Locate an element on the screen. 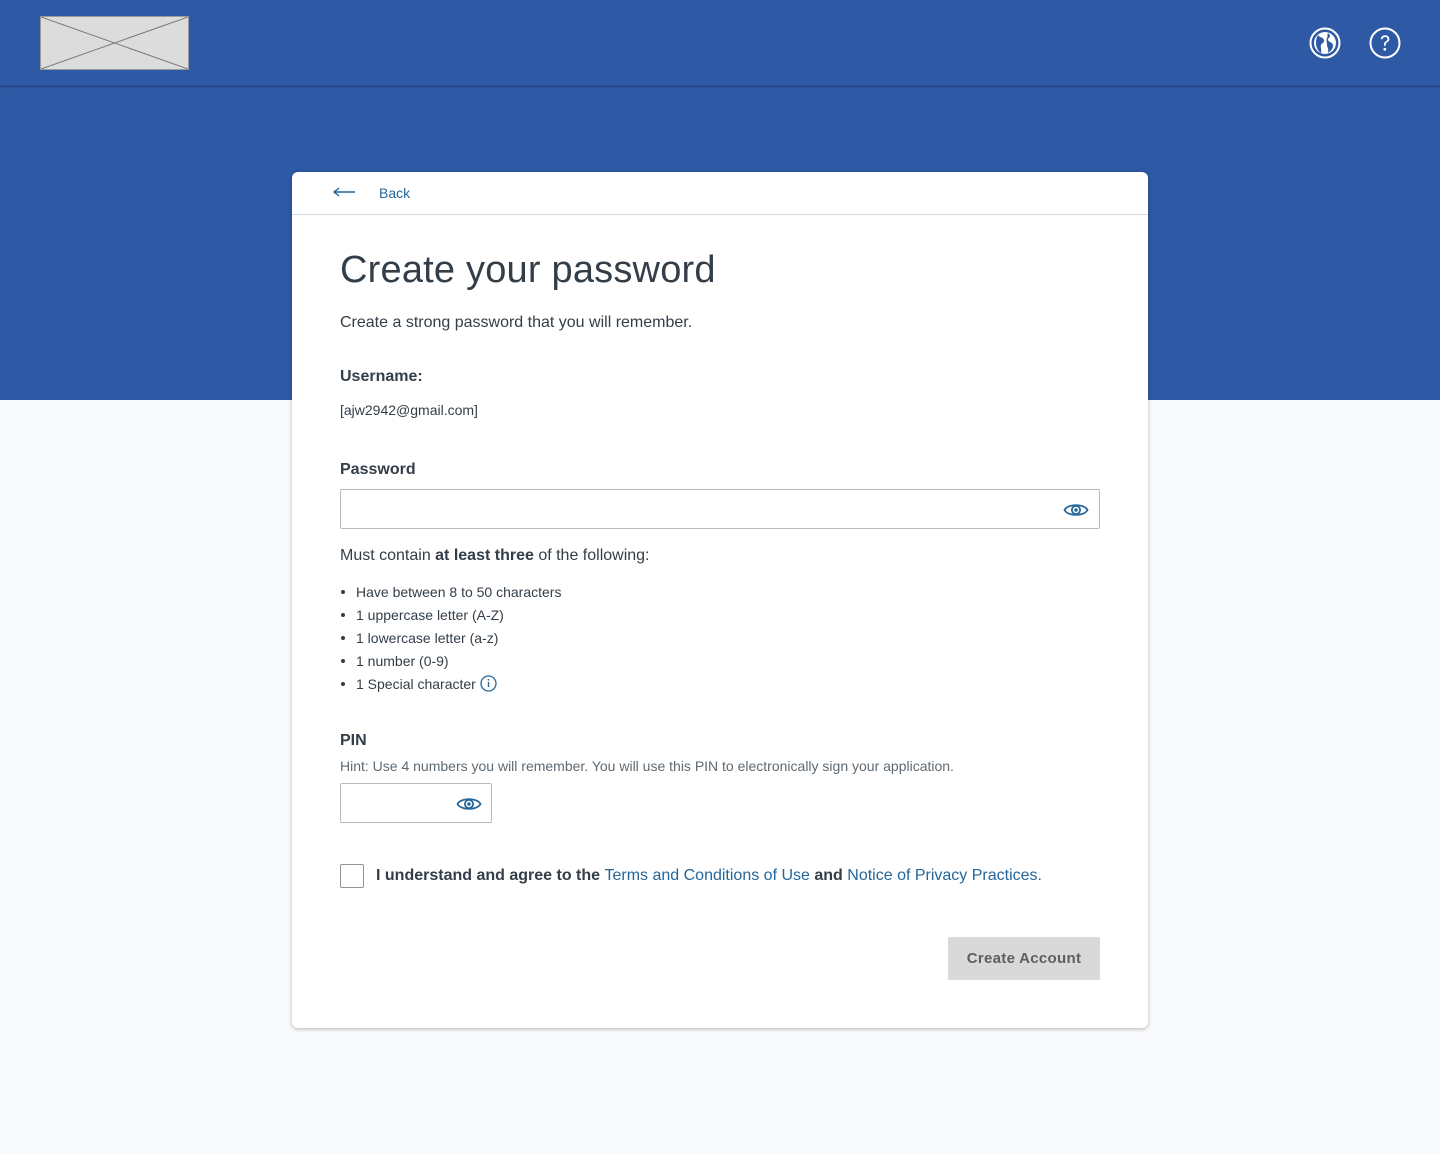 This screenshot has width=1440, height=1154. requirement-text: 1 uppercase letter (A-Z) is located at coordinates (430, 614).